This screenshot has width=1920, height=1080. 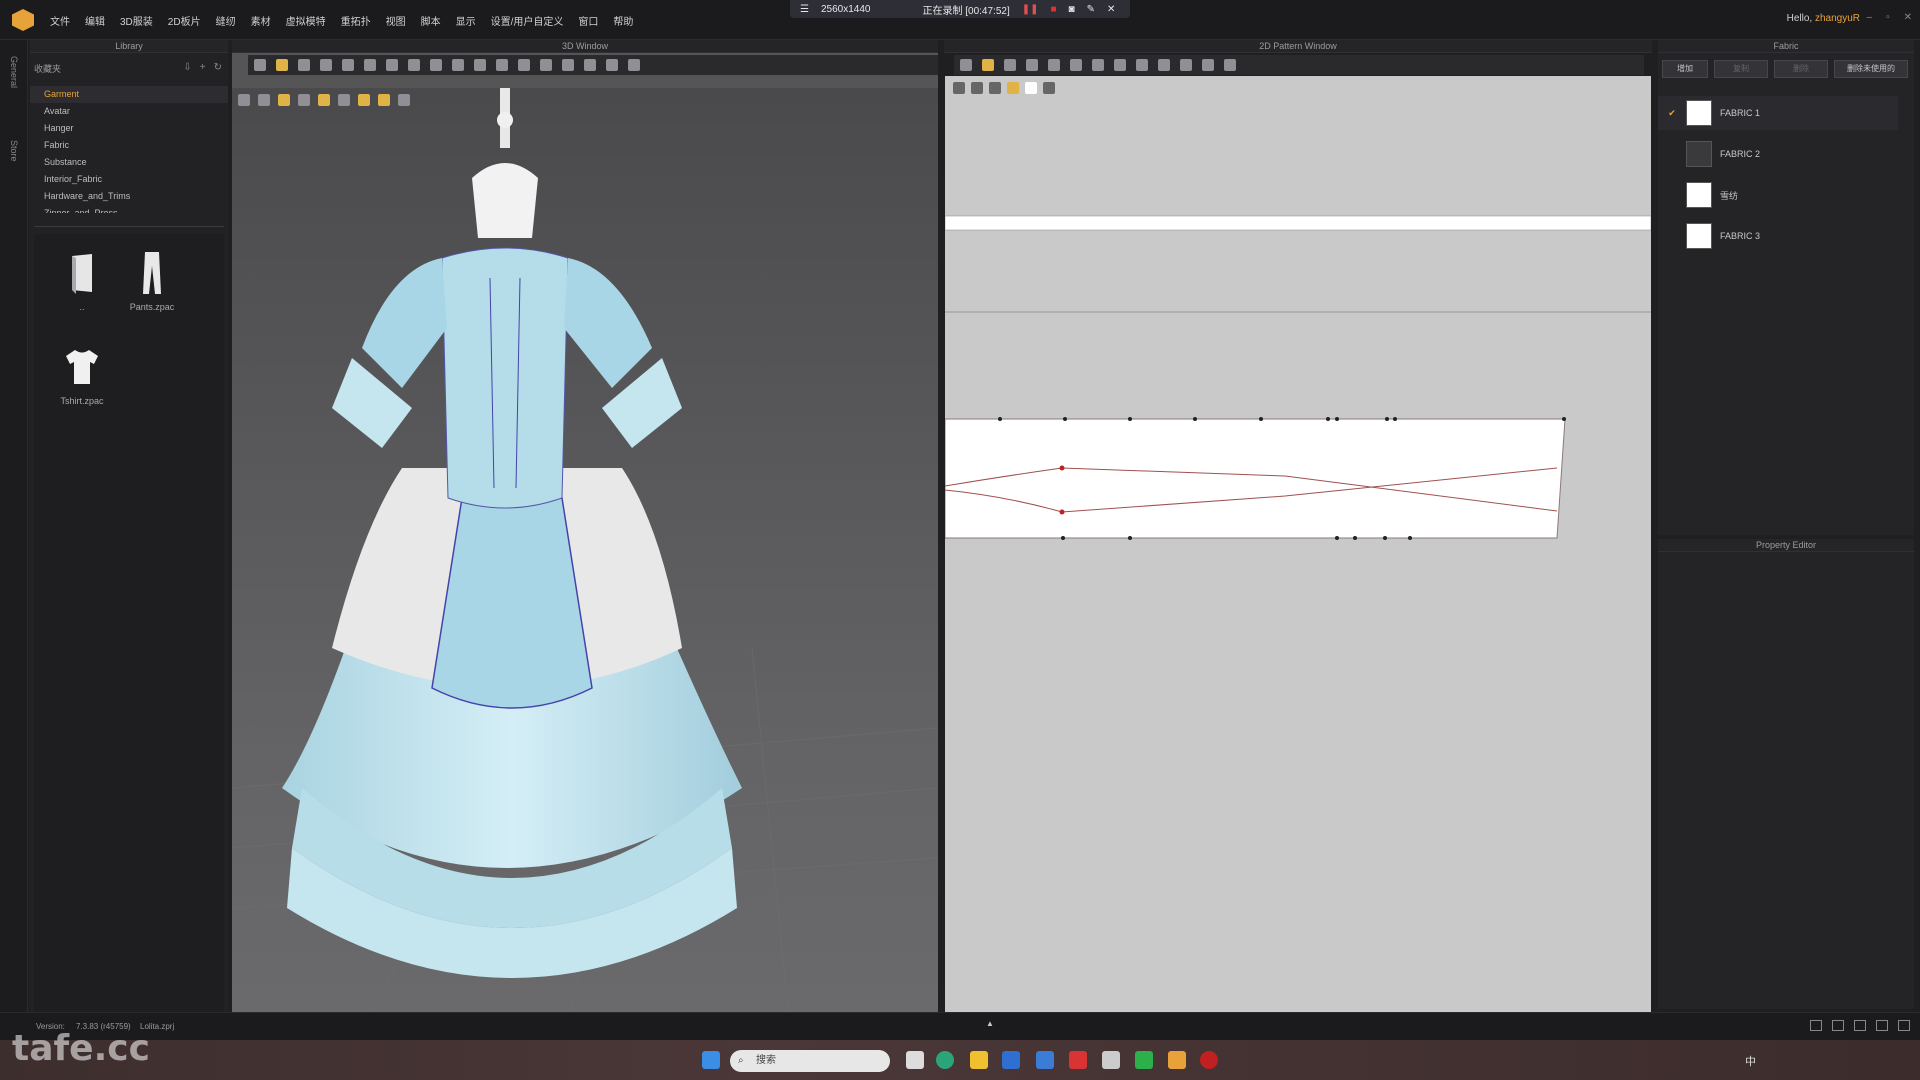 What do you see at coordinates (1255, 478) in the screenshot?
I see `ruffle-pattern-piece` at bounding box center [1255, 478].